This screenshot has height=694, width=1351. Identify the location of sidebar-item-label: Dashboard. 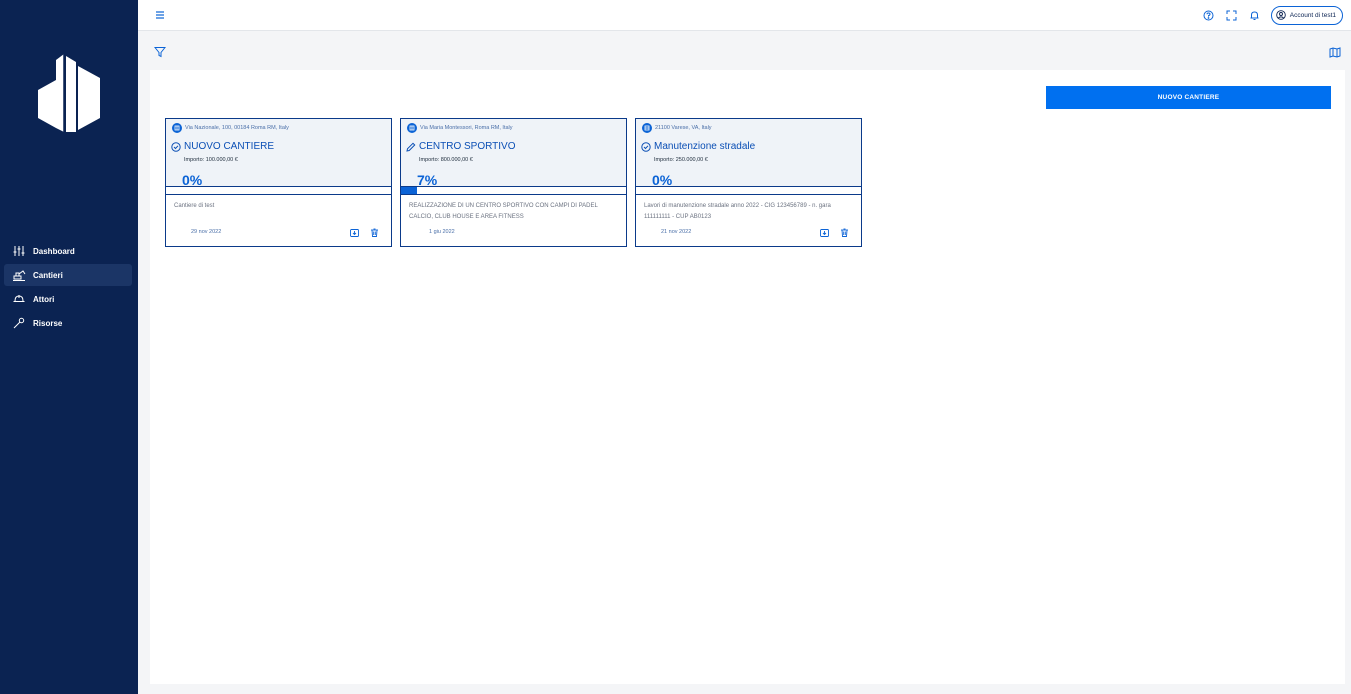
(54, 251).